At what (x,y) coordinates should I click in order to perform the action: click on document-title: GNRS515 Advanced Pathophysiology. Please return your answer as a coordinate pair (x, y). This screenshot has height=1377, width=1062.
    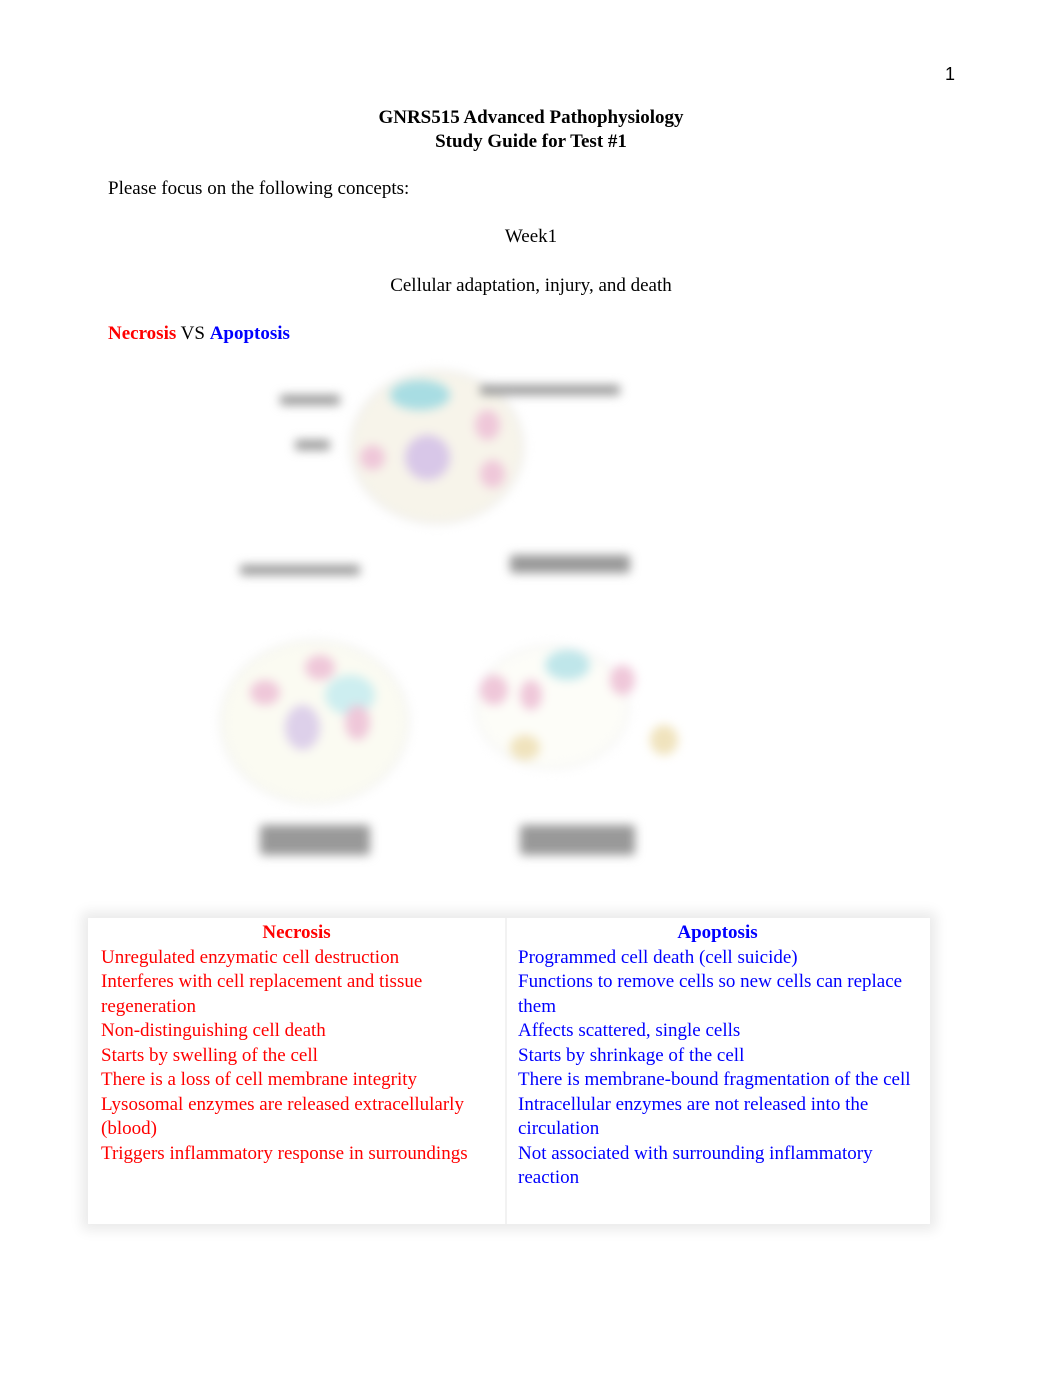
    Looking at the image, I should click on (531, 117).